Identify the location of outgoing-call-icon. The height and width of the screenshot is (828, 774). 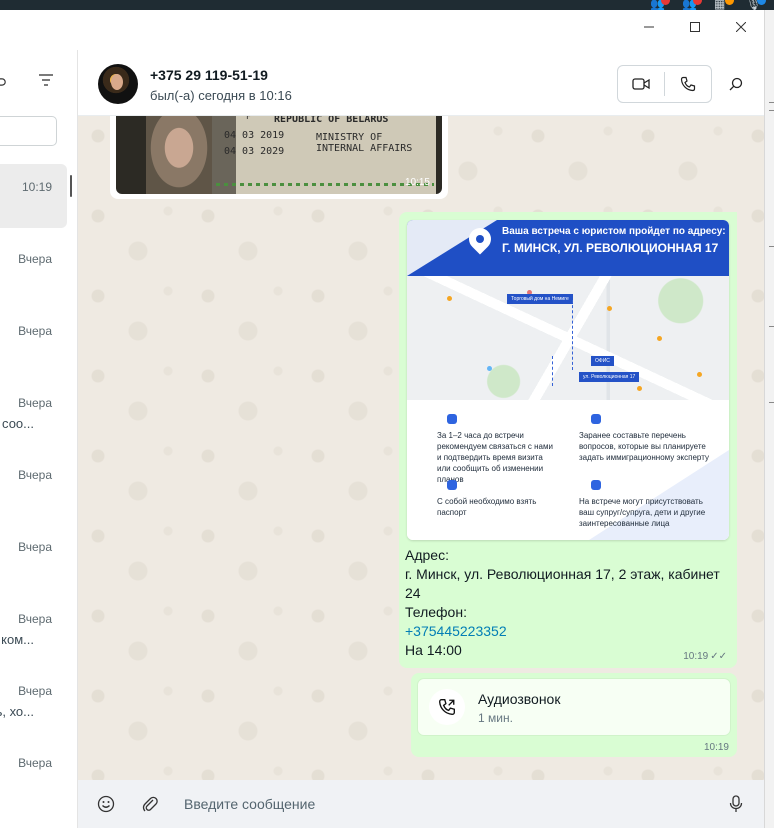
(447, 707).